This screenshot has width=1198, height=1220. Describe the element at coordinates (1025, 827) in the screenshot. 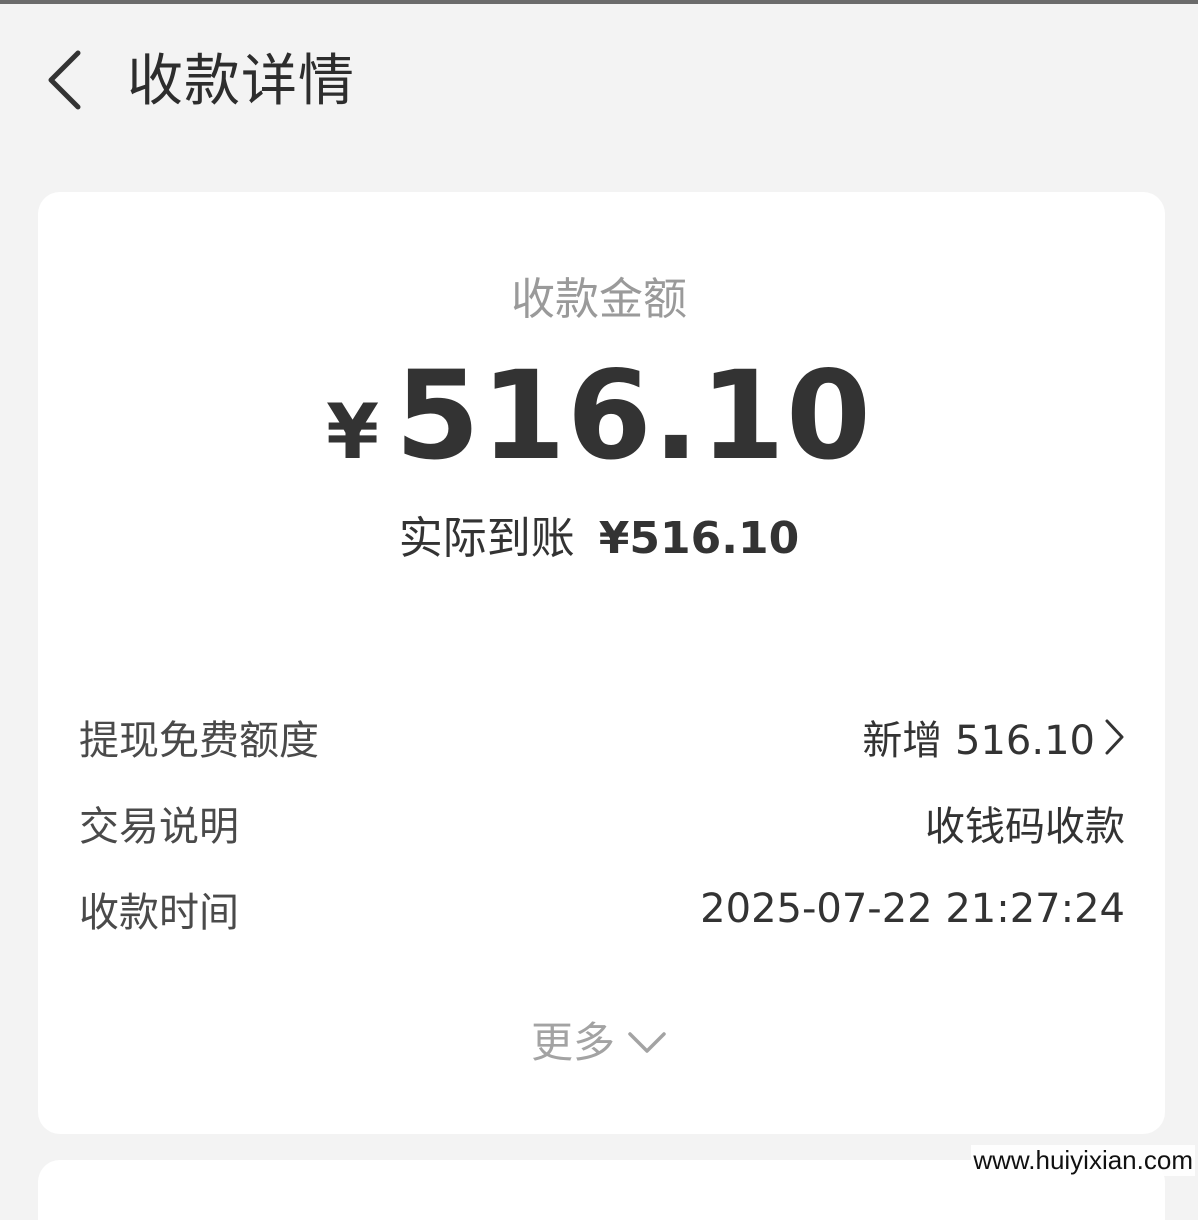

I see `row-value: 收钱码收款` at that location.